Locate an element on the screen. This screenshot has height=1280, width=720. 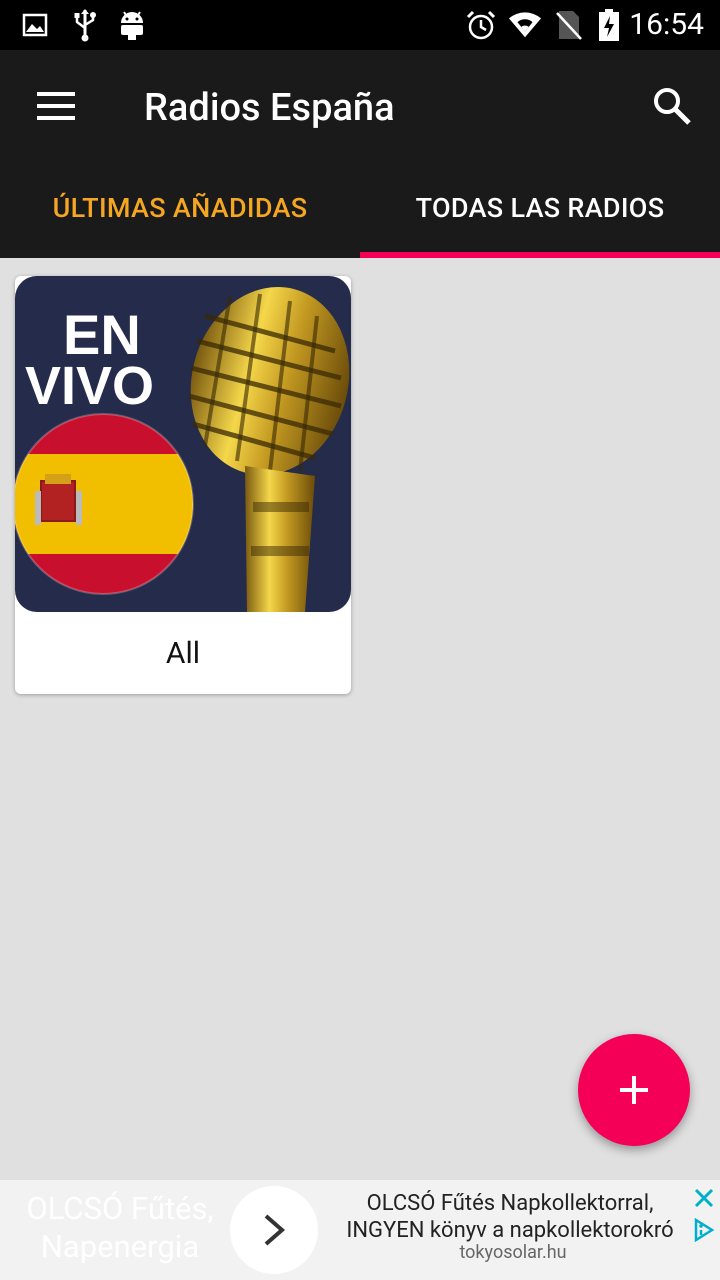
category-label: All is located at coordinates (183, 653).